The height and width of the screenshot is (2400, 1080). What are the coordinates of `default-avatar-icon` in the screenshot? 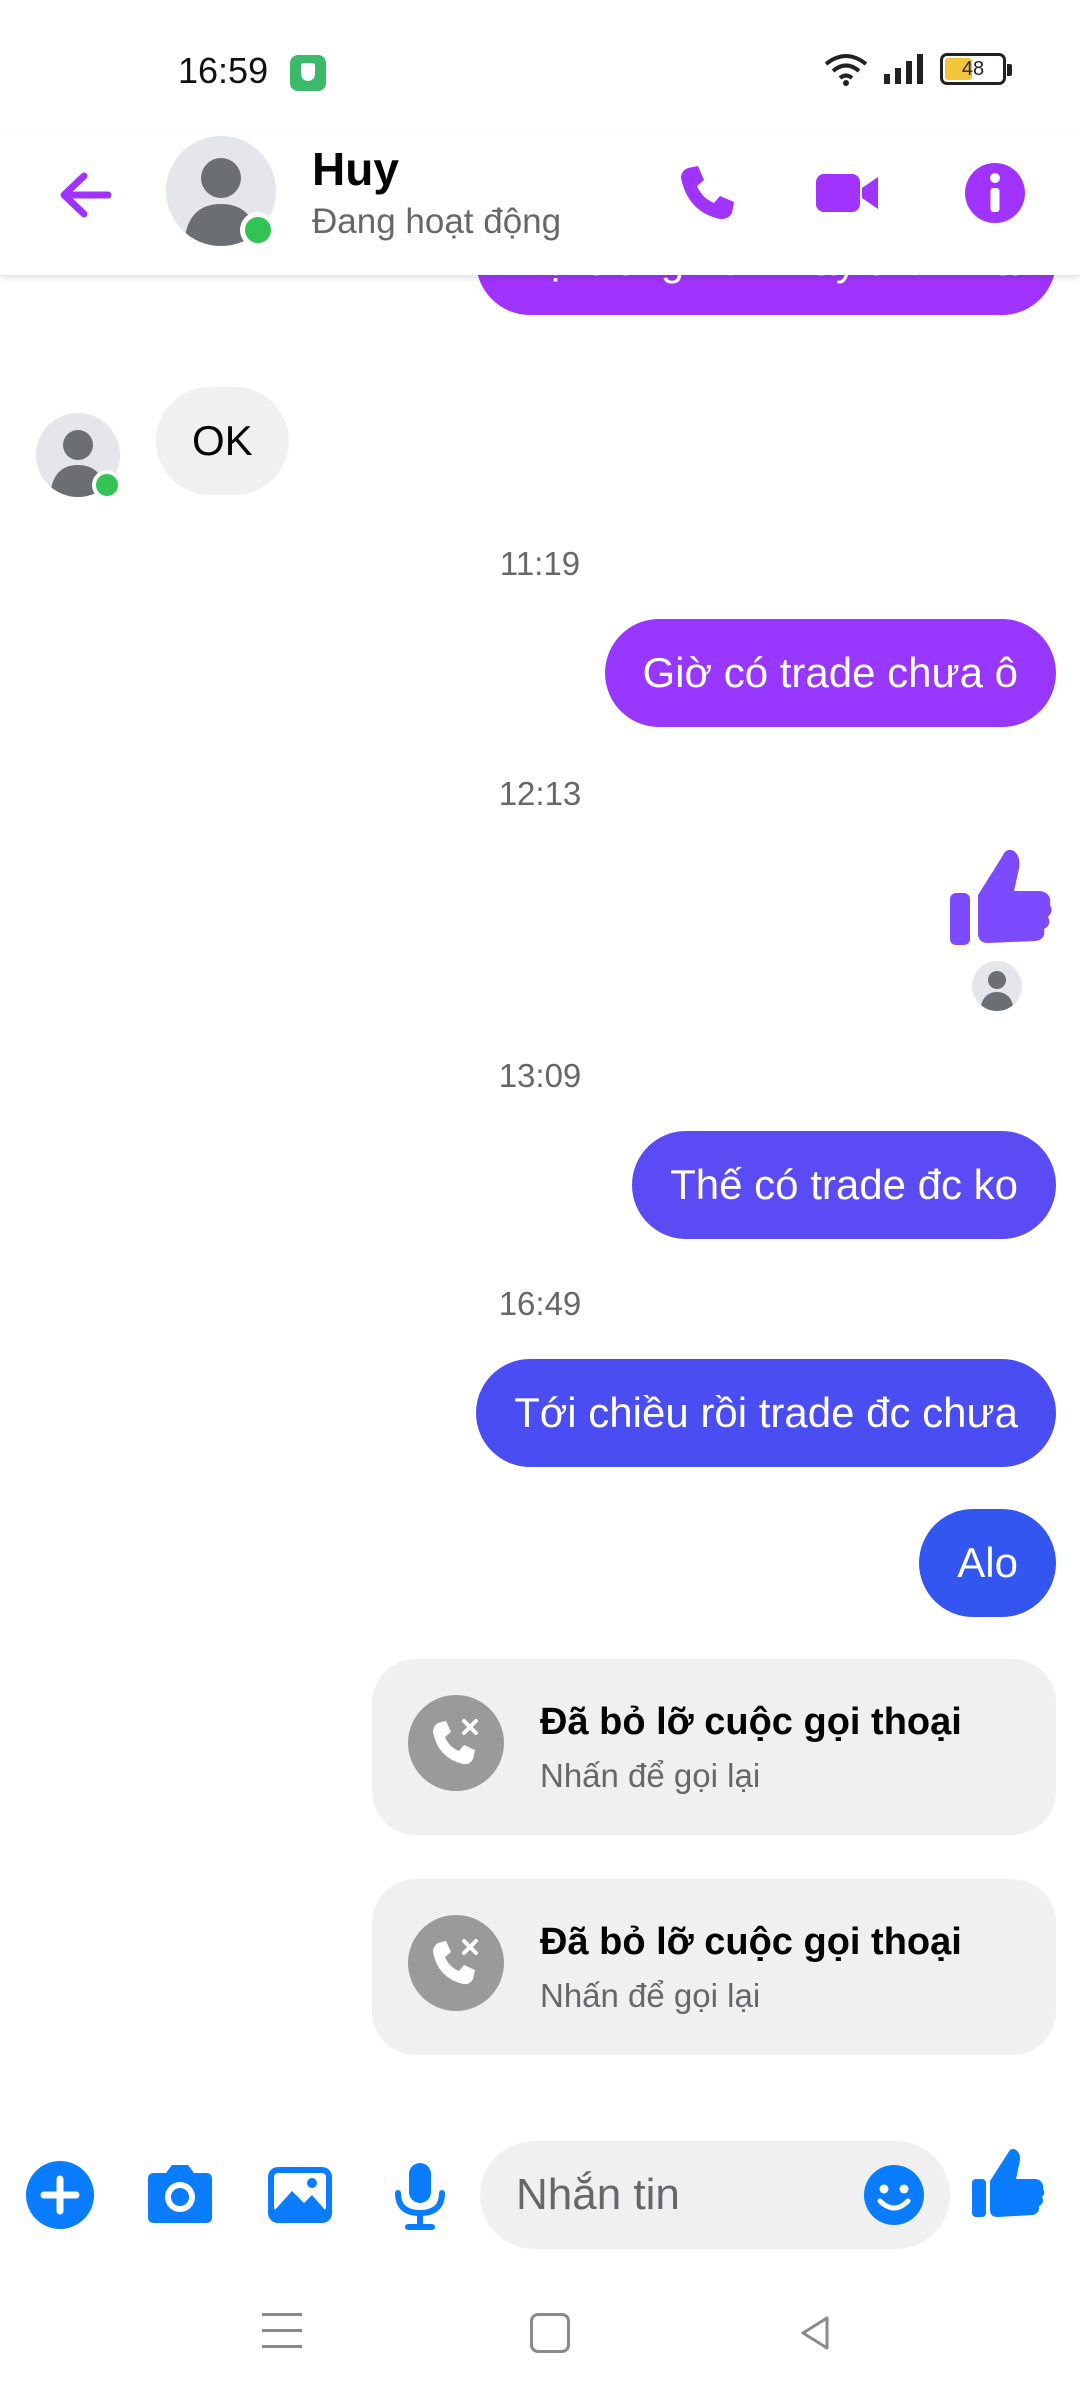 It's located at (997, 991).